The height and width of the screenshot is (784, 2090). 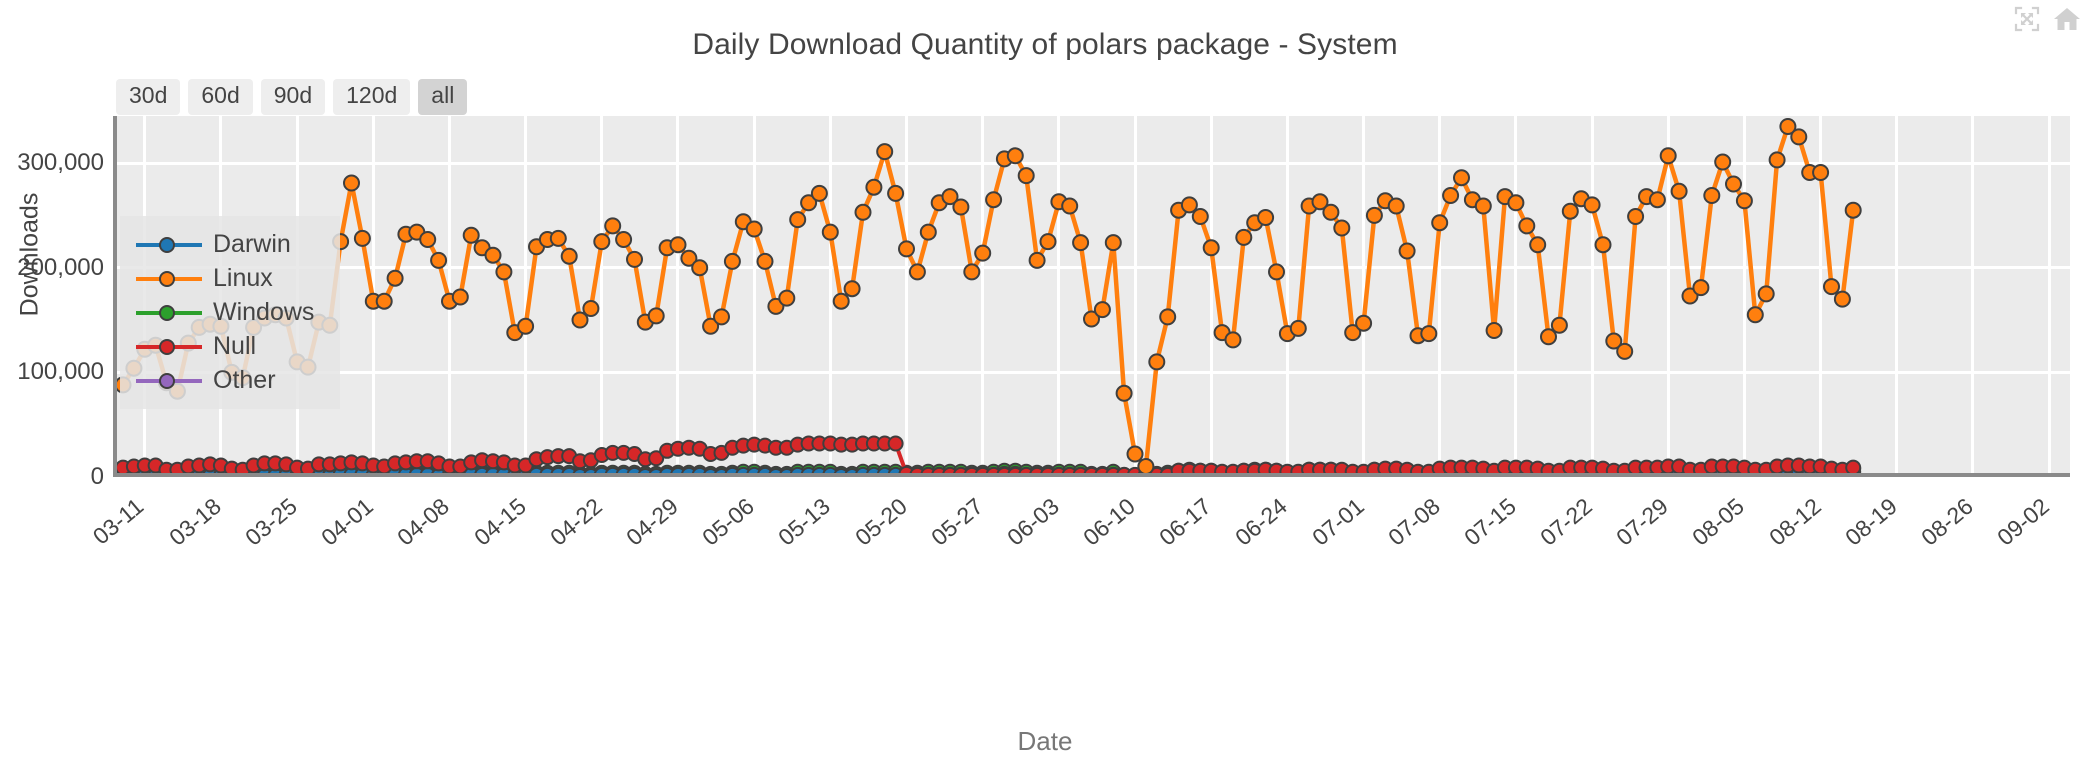 I want to click on autoscale-icon, so click(x=2027, y=19).